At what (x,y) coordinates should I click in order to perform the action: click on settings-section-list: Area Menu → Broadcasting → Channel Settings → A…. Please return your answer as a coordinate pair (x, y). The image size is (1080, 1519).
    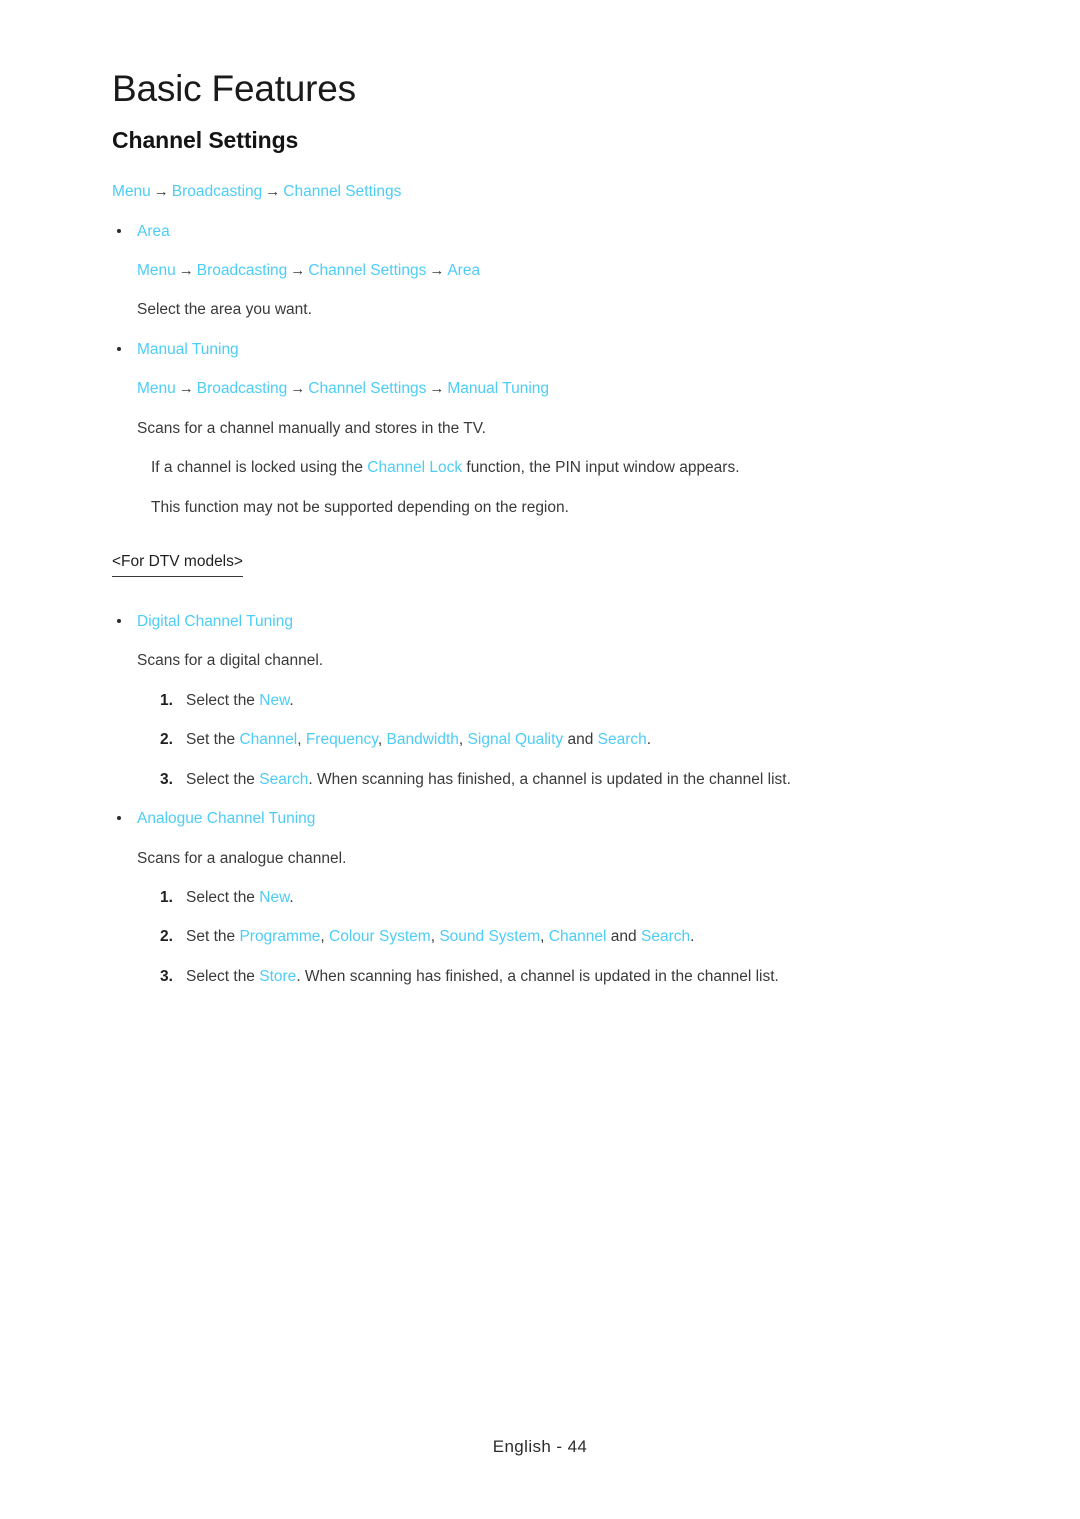
    Looking at the image, I should click on (482, 370).